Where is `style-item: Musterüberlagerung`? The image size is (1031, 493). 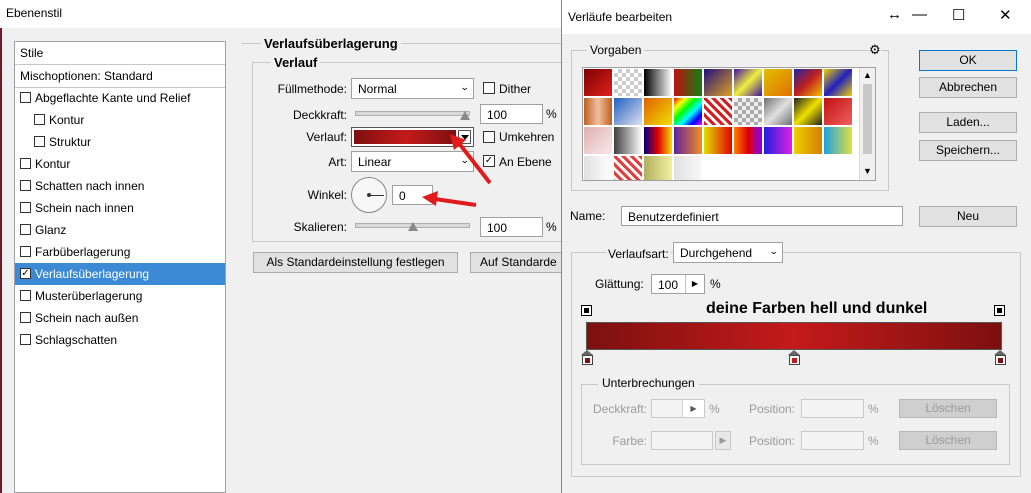 style-item: Musterüberlagerung is located at coordinates (120, 296).